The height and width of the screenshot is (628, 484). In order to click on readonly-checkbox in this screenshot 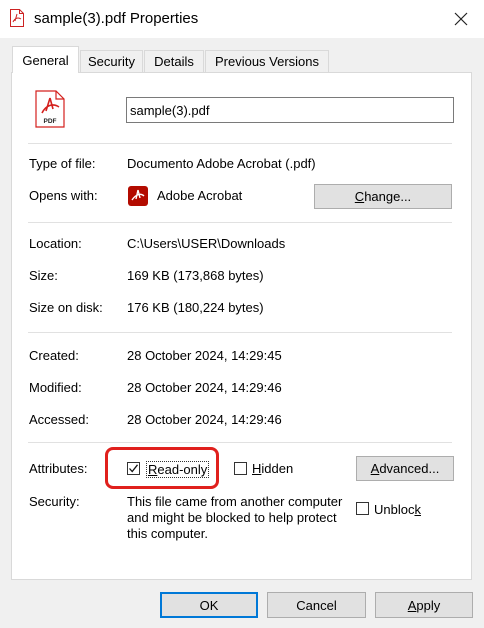, I will do `click(133, 468)`.